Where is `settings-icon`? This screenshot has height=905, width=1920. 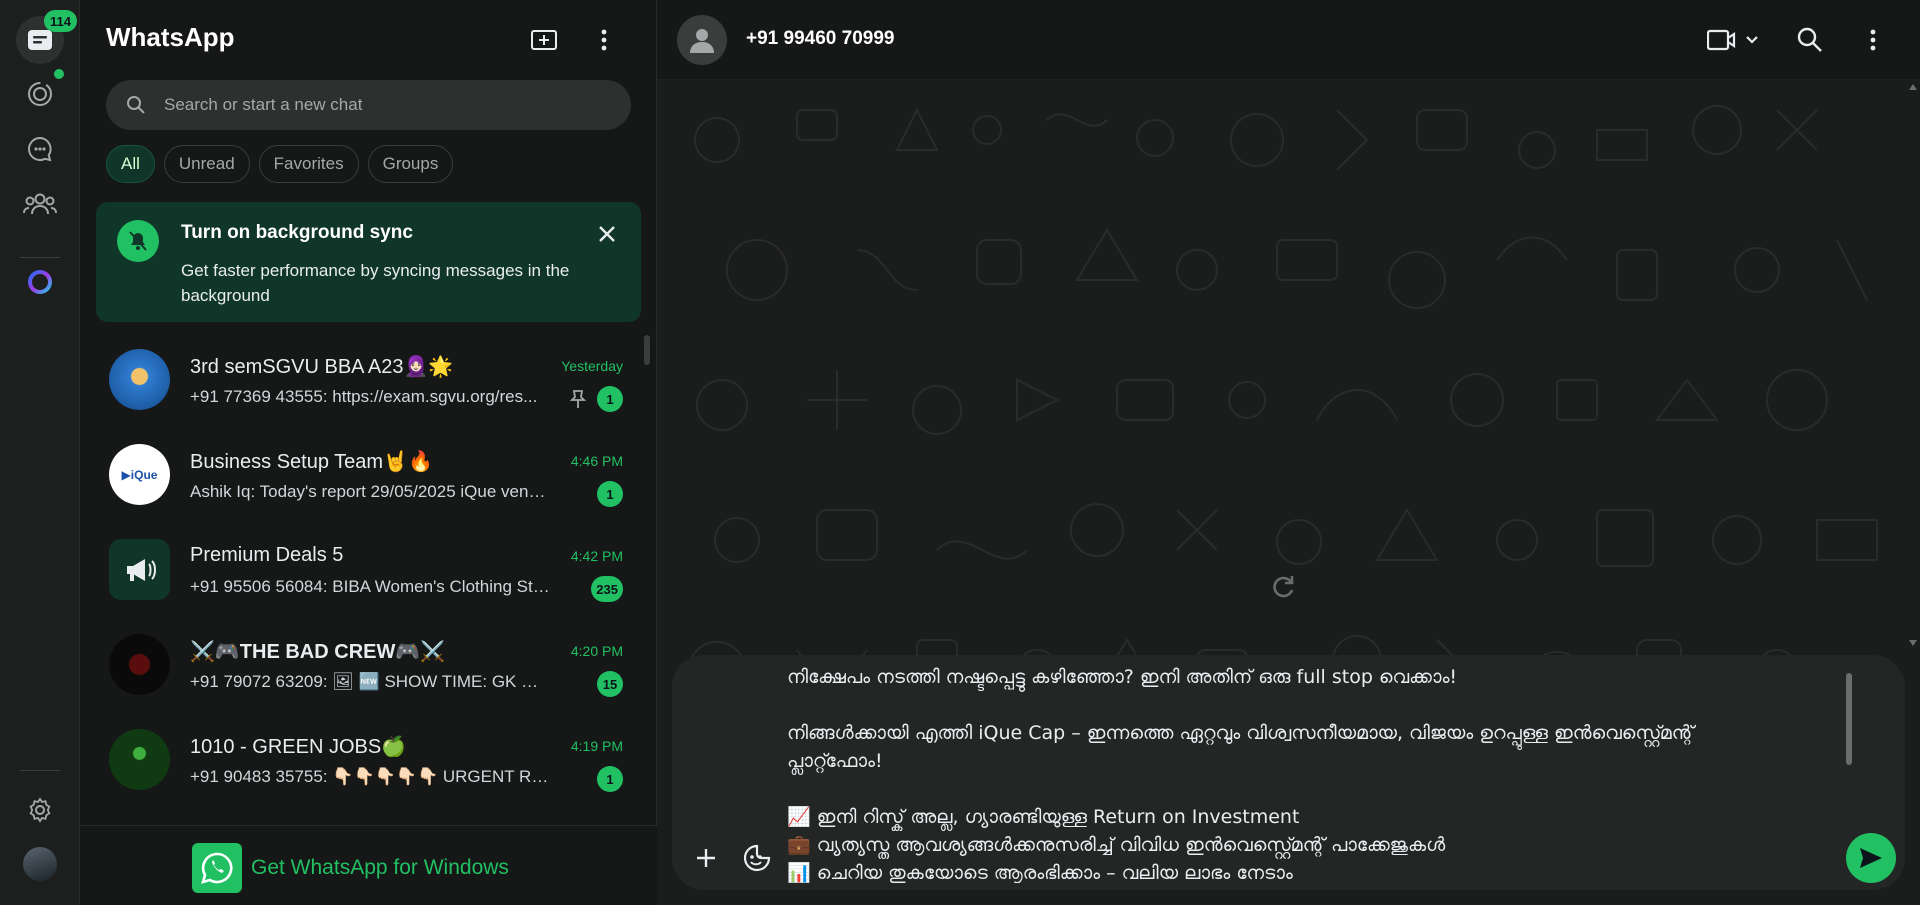 settings-icon is located at coordinates (40, 810).